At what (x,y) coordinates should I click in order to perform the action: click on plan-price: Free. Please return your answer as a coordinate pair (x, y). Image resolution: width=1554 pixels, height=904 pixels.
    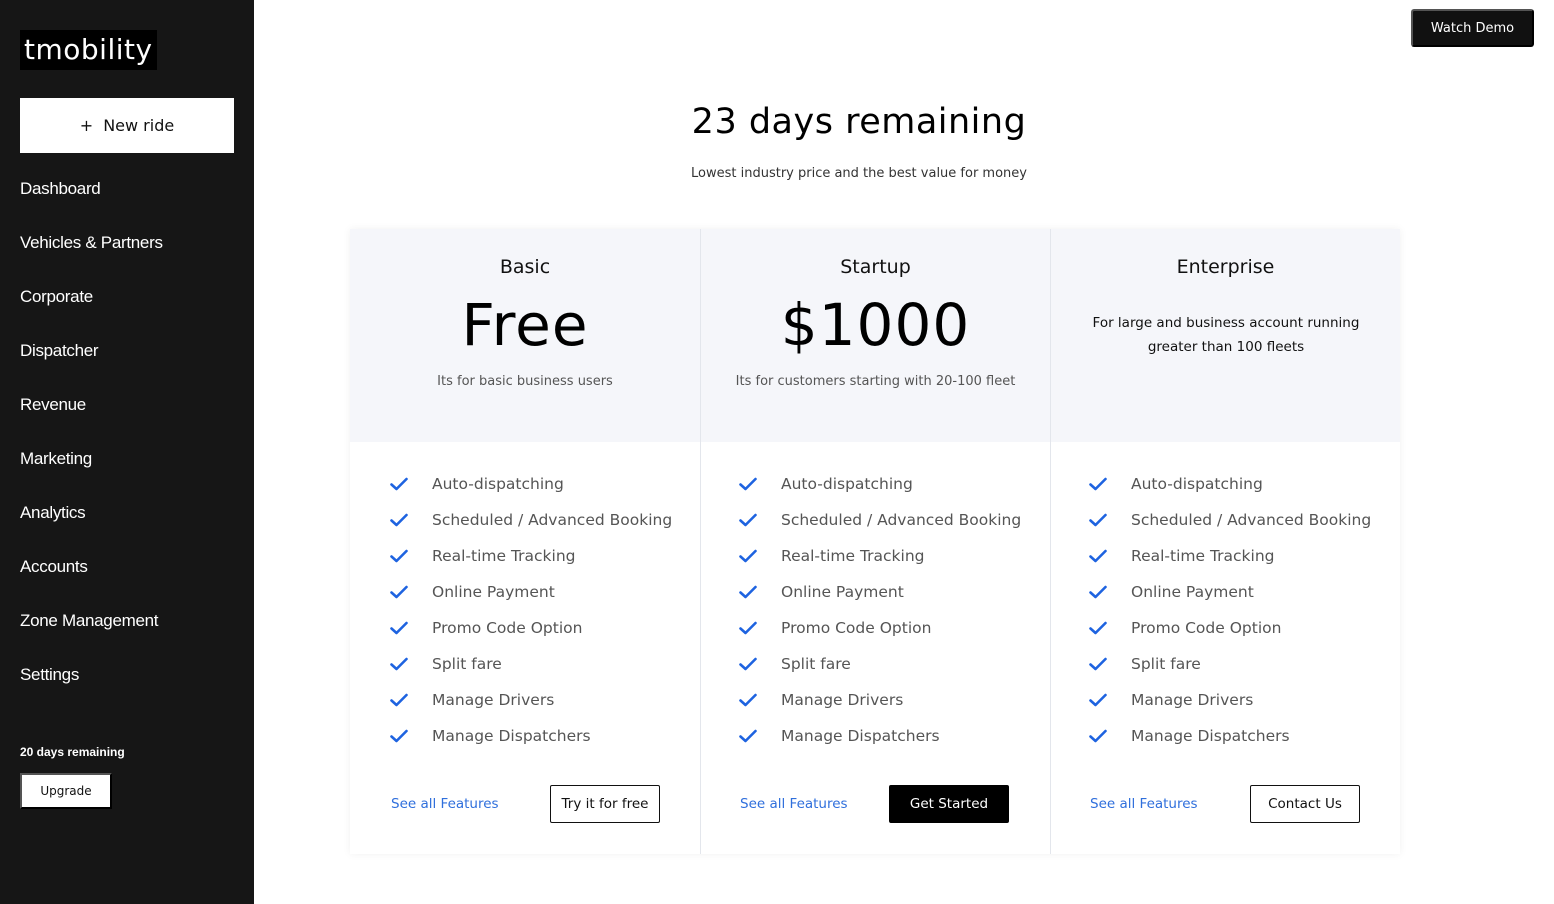
    Looking at the image, I should click on (525, 325).